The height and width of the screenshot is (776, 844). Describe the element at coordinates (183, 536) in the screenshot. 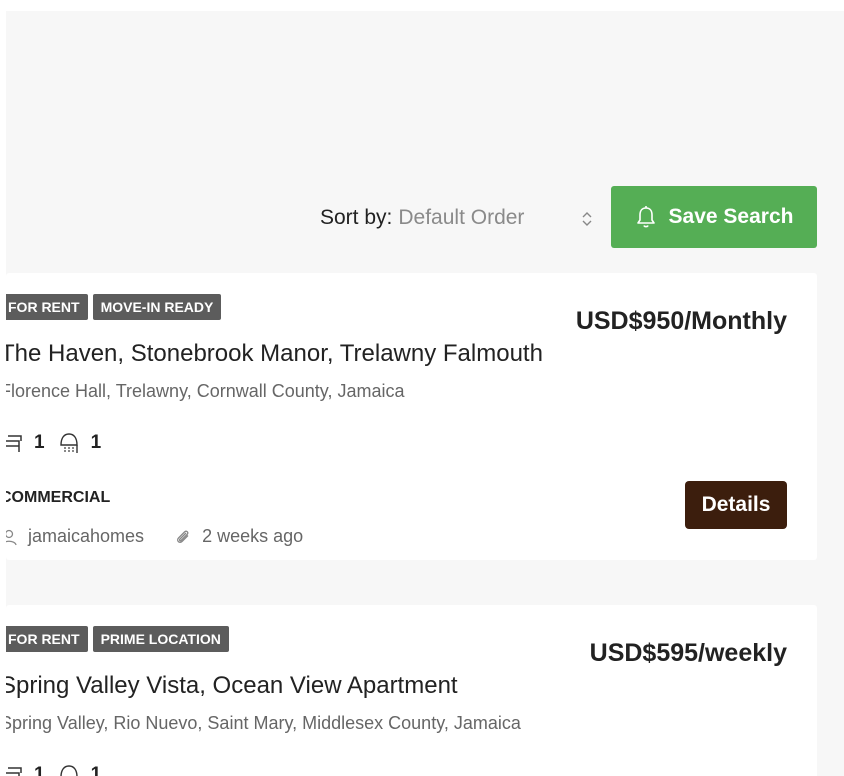

I see `paperclip-icon` at that location.